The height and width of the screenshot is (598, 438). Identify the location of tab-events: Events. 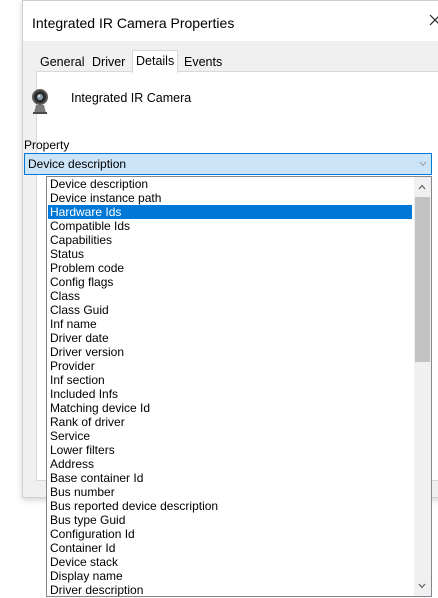
(203, 62).